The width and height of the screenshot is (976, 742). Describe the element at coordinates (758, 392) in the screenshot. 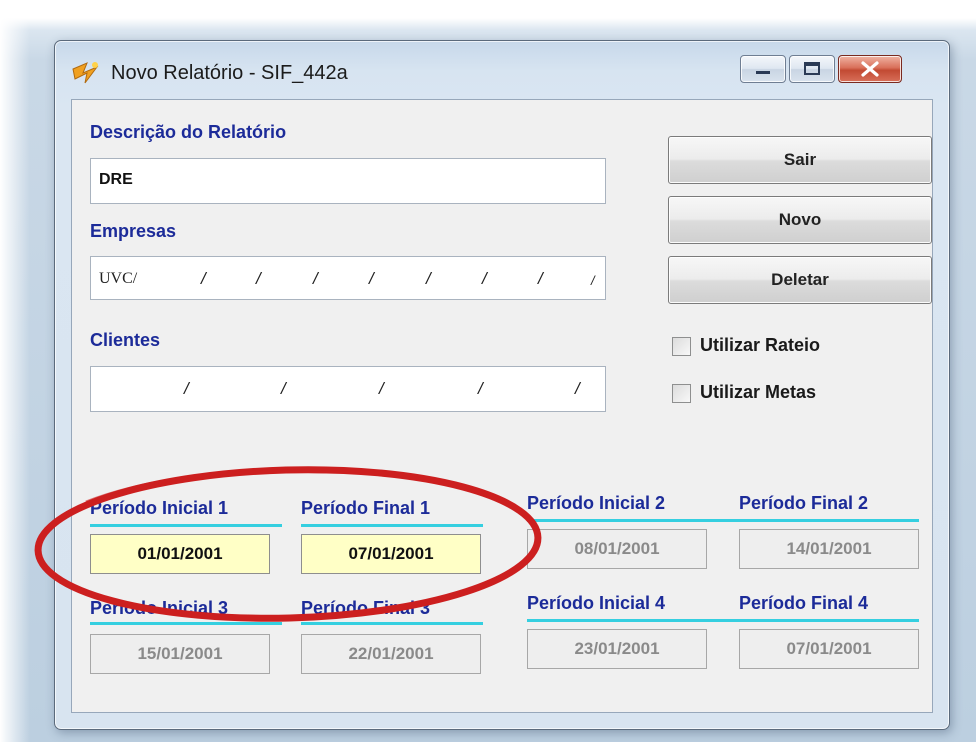

I see `utilizar-metas-label: Utilizar Metas` at that location.